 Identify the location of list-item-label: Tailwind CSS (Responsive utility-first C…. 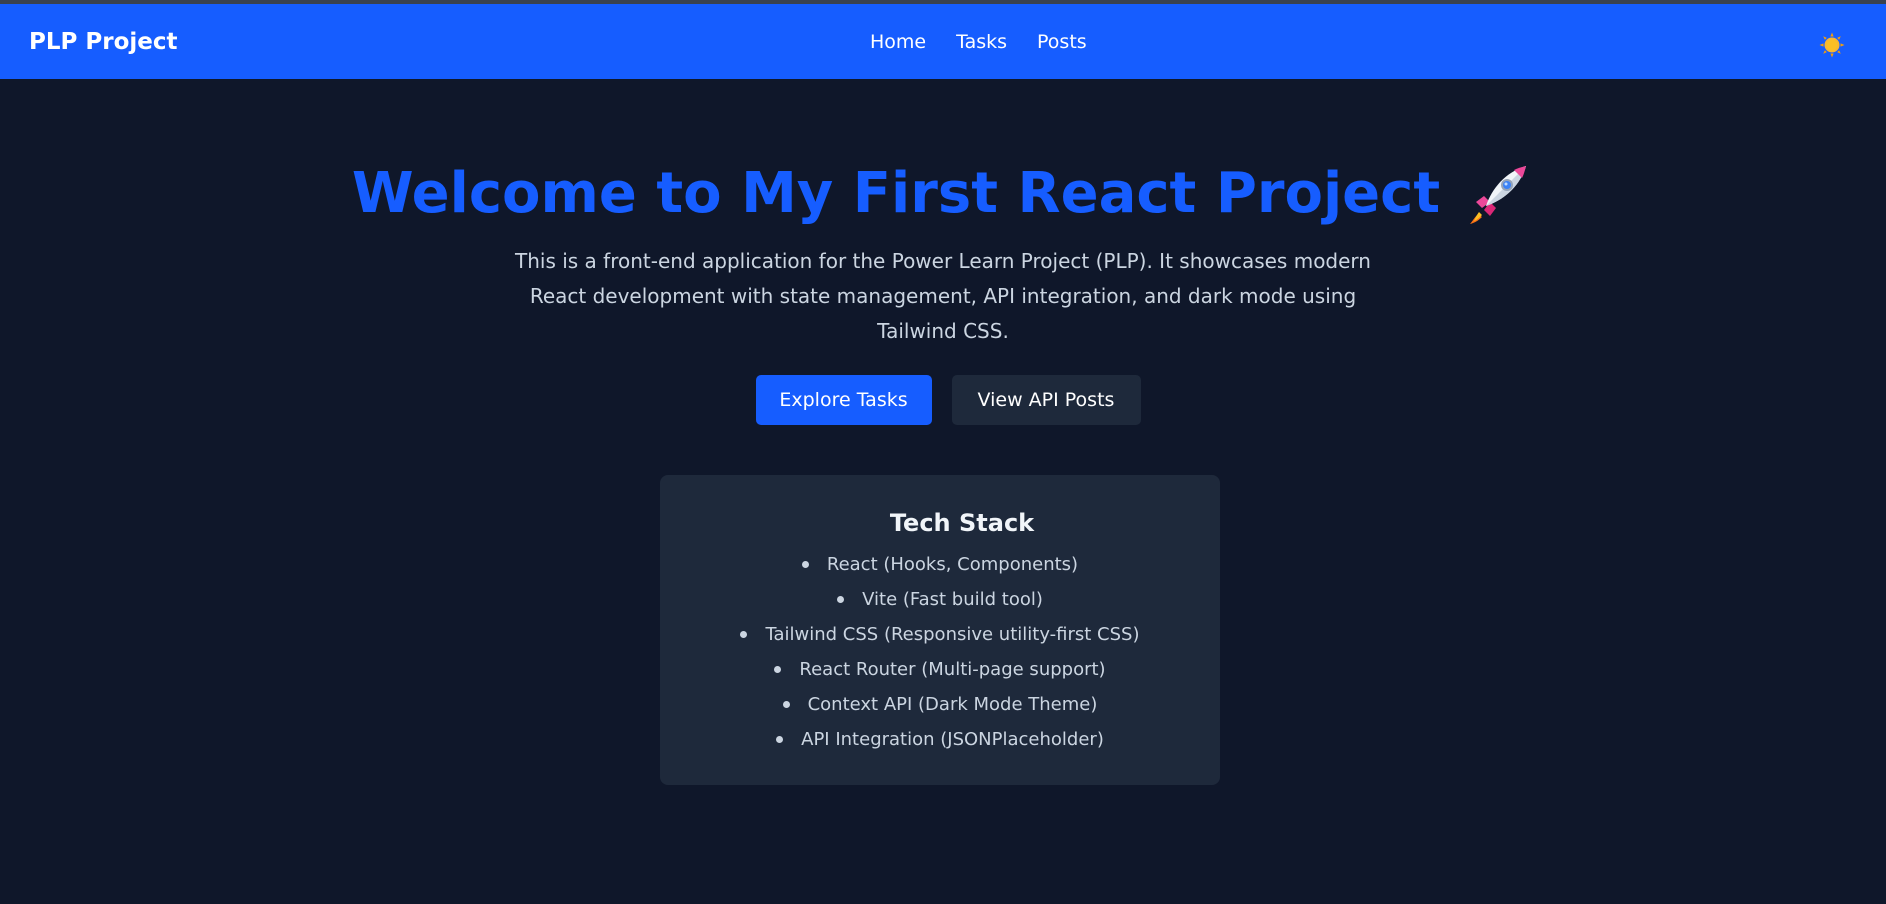
(952, 634).